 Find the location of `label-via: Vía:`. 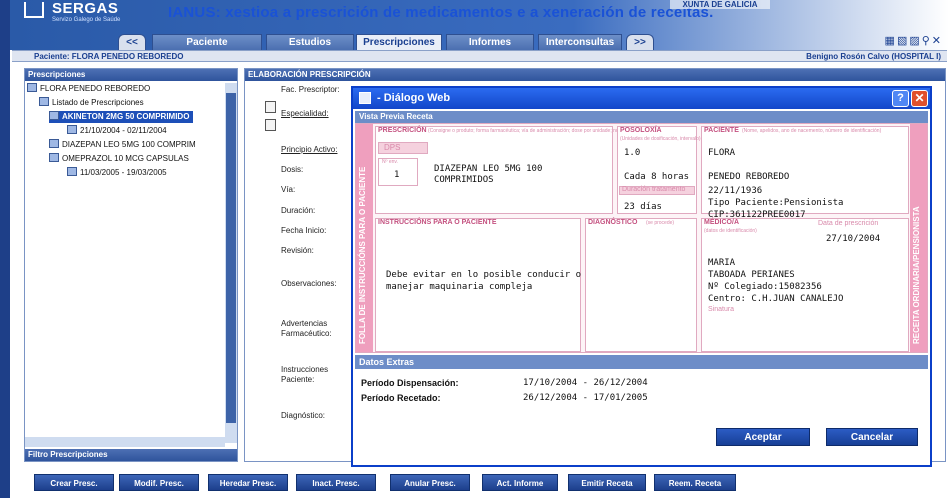

label-via: Vía: is located at coordinates (288, 189).